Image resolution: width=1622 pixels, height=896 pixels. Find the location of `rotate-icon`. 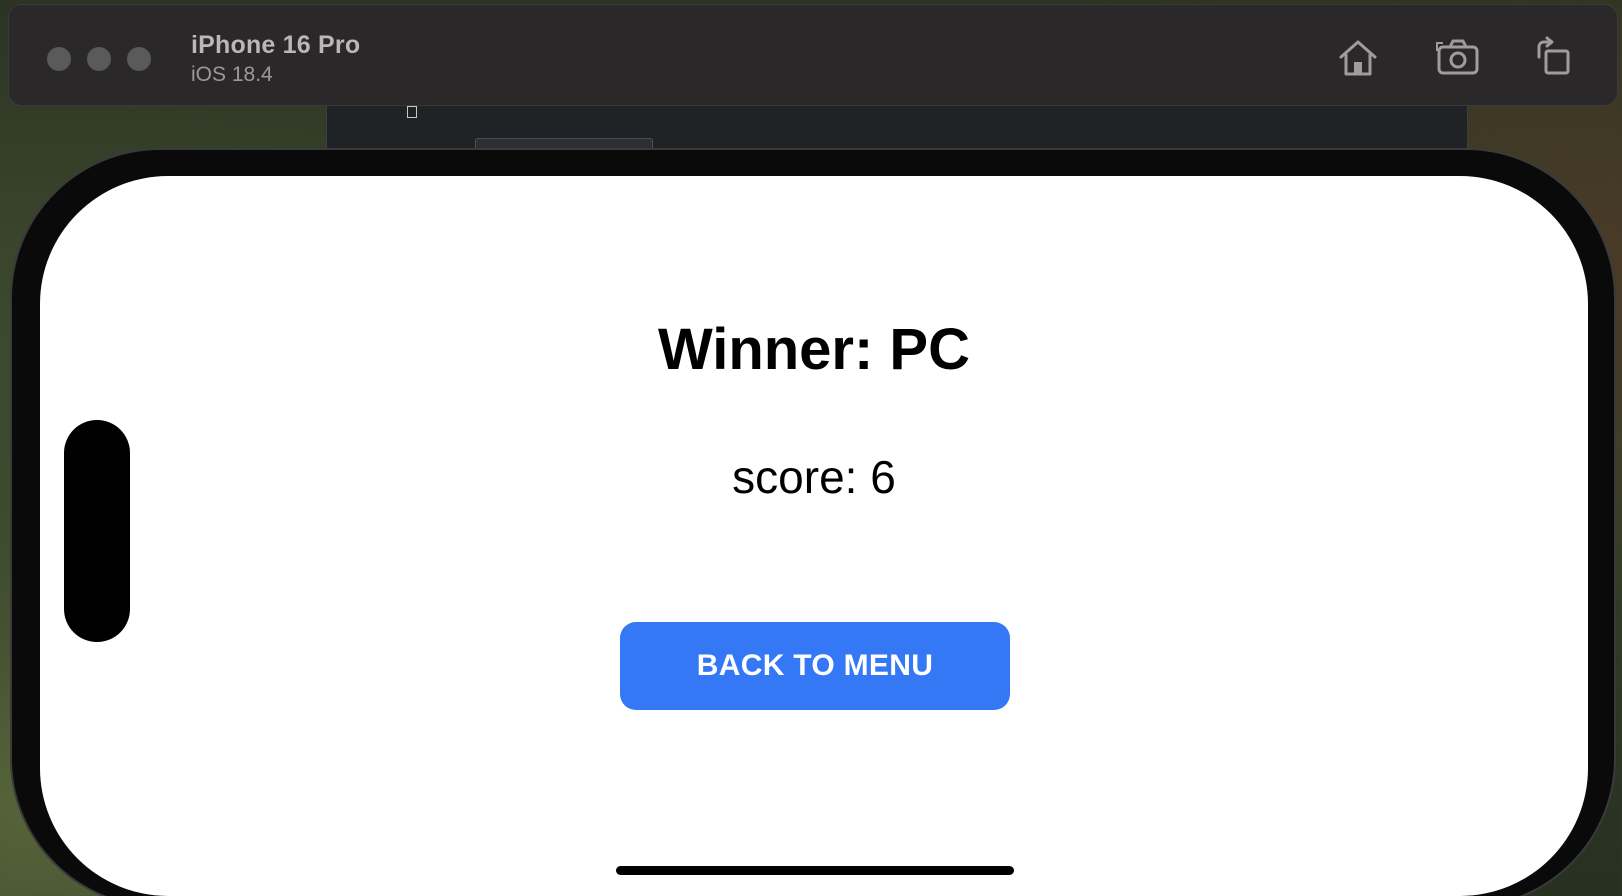

rotate-icon is located at coordinates (1553, 55).